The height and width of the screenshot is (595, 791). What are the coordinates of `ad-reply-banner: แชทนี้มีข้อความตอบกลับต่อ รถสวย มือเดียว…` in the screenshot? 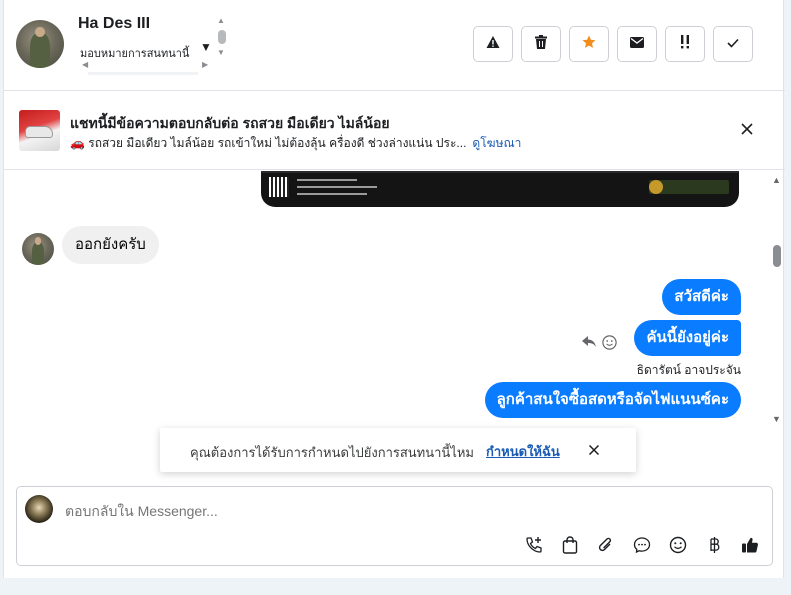 It's located at (394, 131).